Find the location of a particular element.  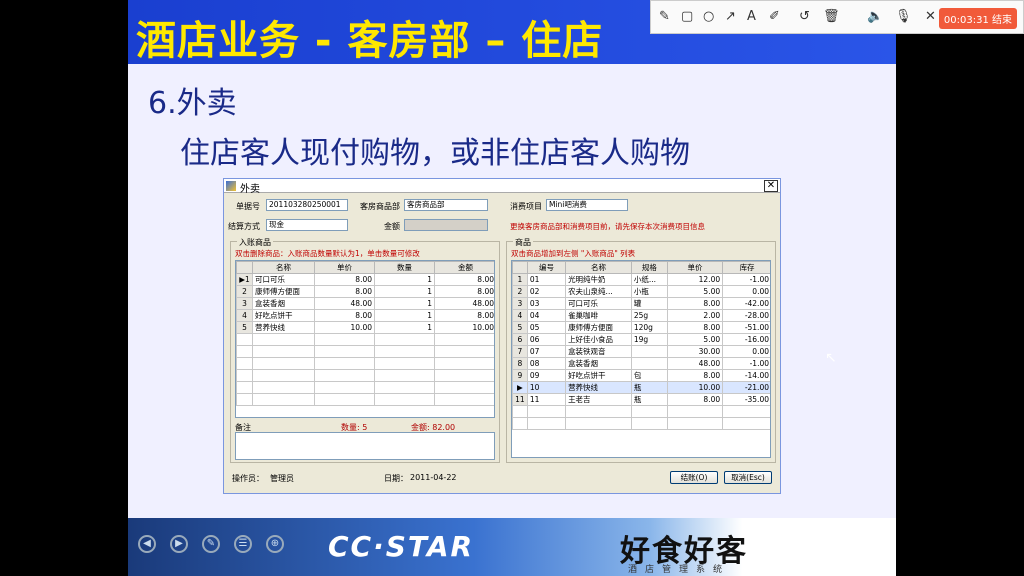

cell-code: 08 is located at coordinates (546, 363).